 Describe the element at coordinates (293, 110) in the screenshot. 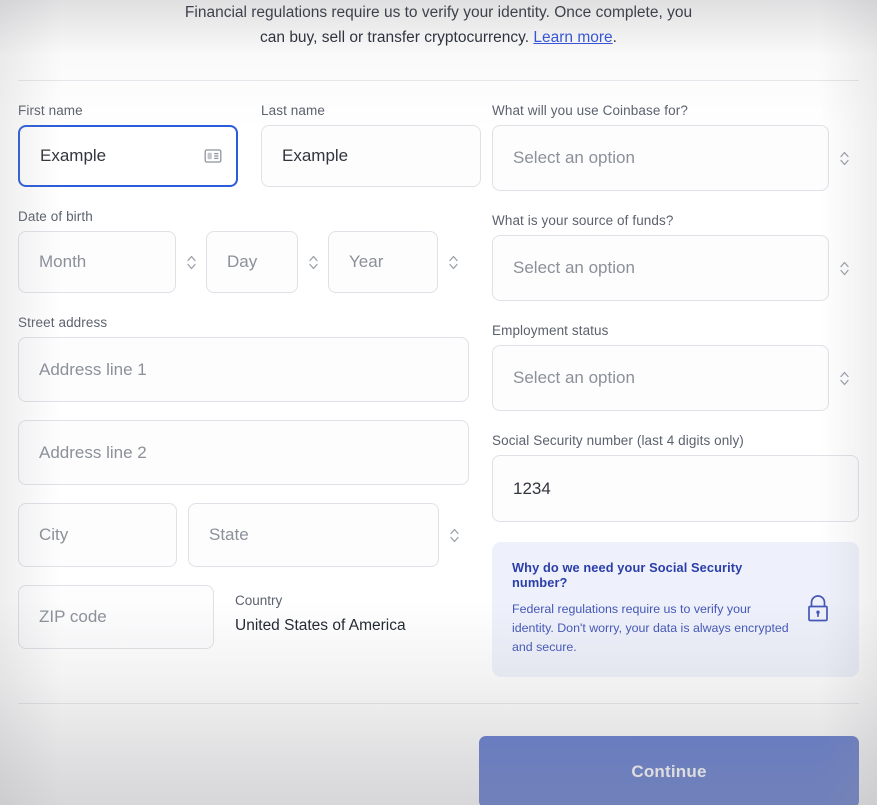

I see `last-name-label: Last name` at that location.